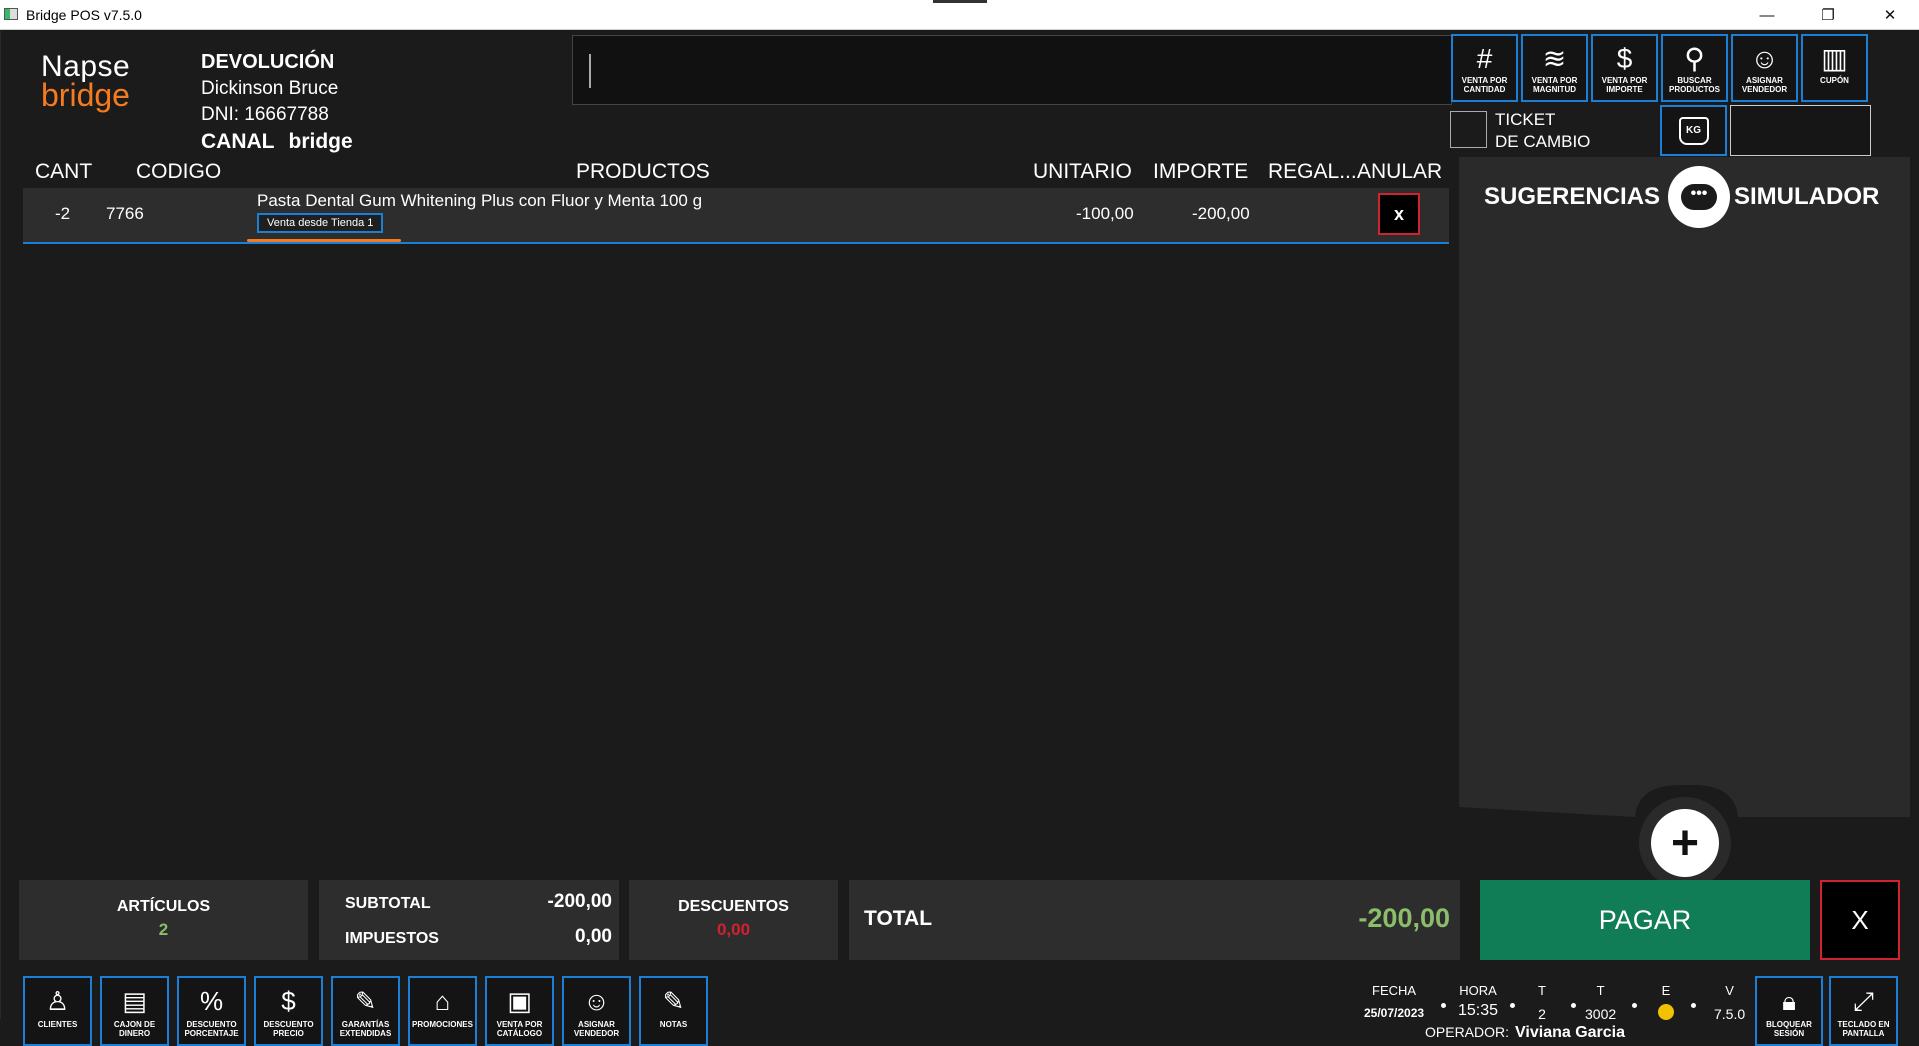 Image resolution: width=1919 pixels, height=1046 pixels. I want to click on total-label: TOTAL, so click(898, 918).